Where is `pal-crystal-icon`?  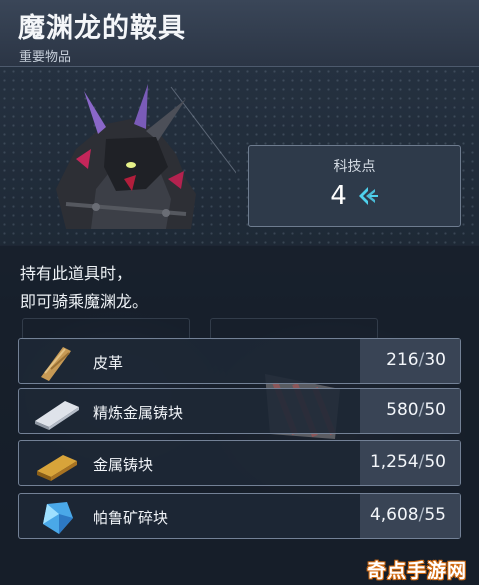 pal-crystal-icon is located at coordinates (58, 518).